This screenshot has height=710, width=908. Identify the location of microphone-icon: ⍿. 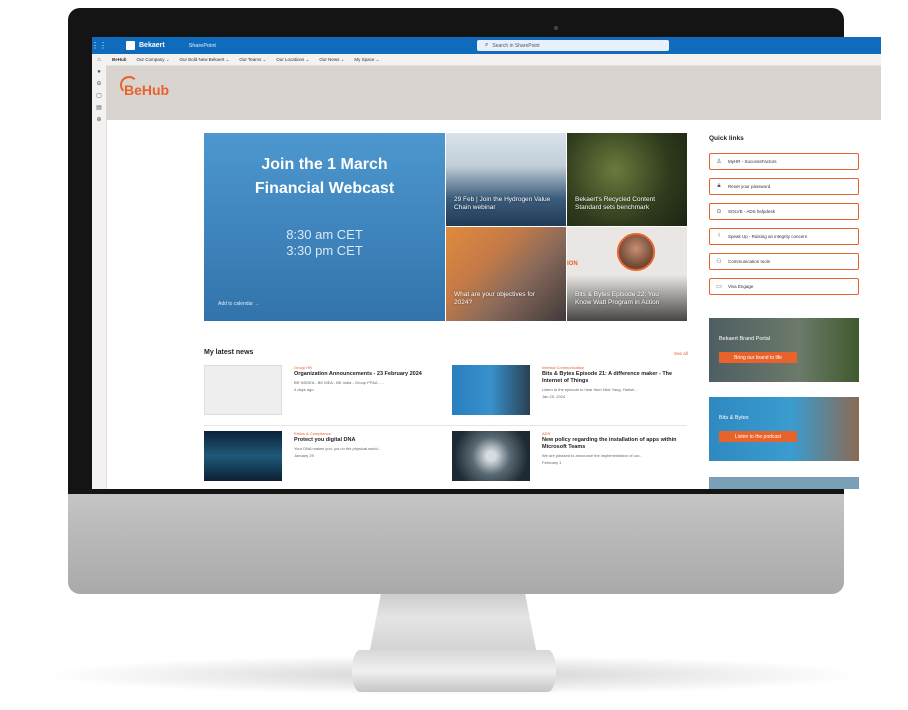
(719, 236).